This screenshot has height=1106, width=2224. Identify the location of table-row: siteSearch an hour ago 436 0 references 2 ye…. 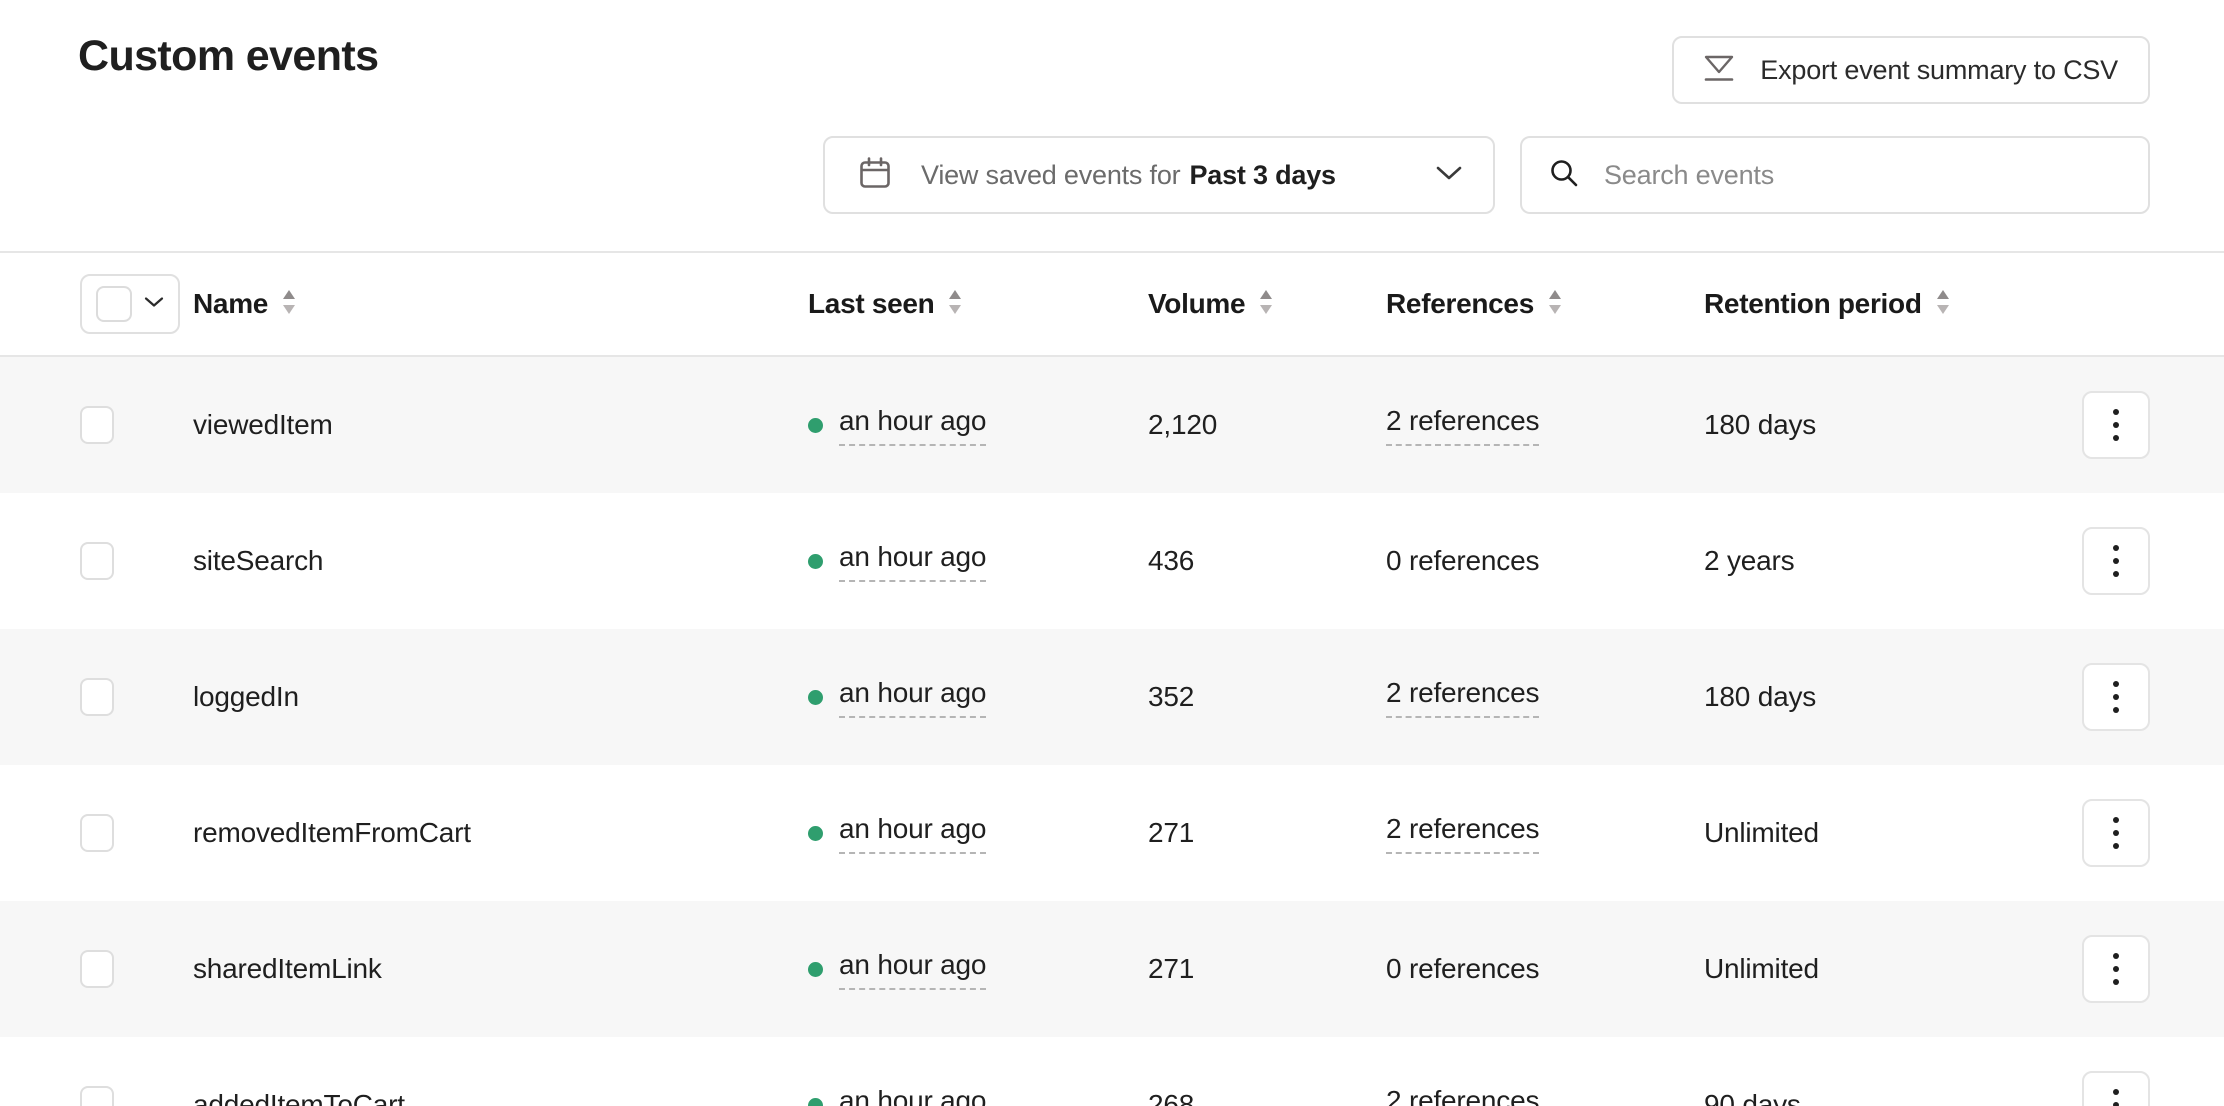
(1112, 561).